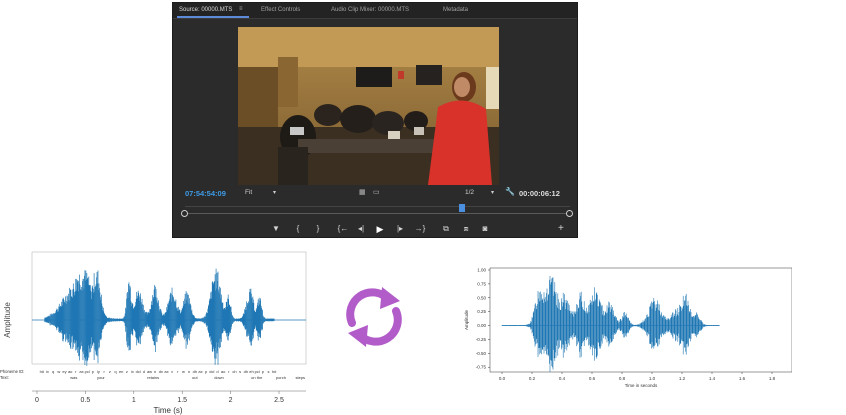  I want to click on phoneme-label: aw, so click(149, 371).